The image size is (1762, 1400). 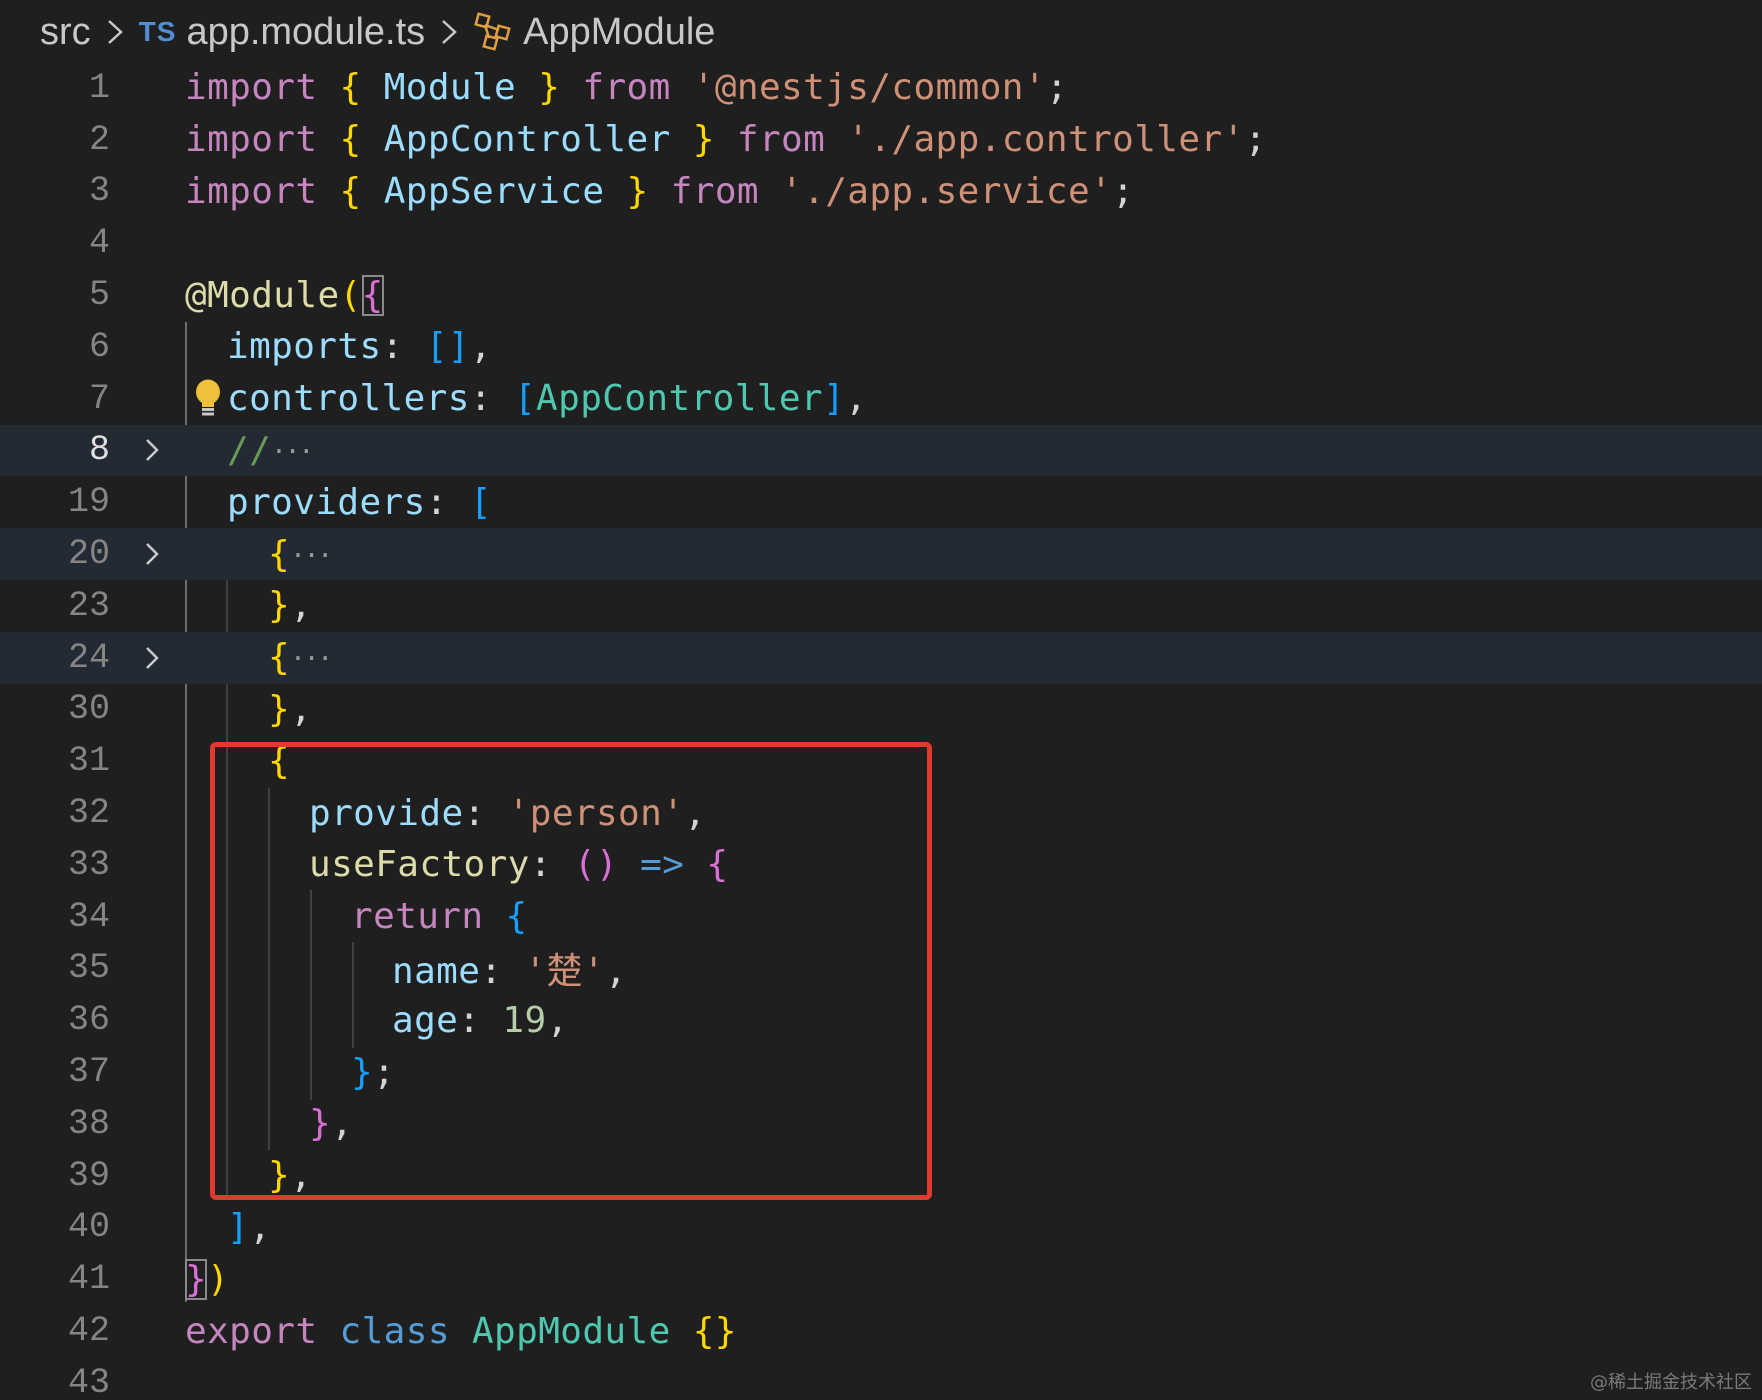 What do you see at coordinates (881, 1124) in the screenshot?
I see `code-line: 38 },` at bounding box center [881, 1124].